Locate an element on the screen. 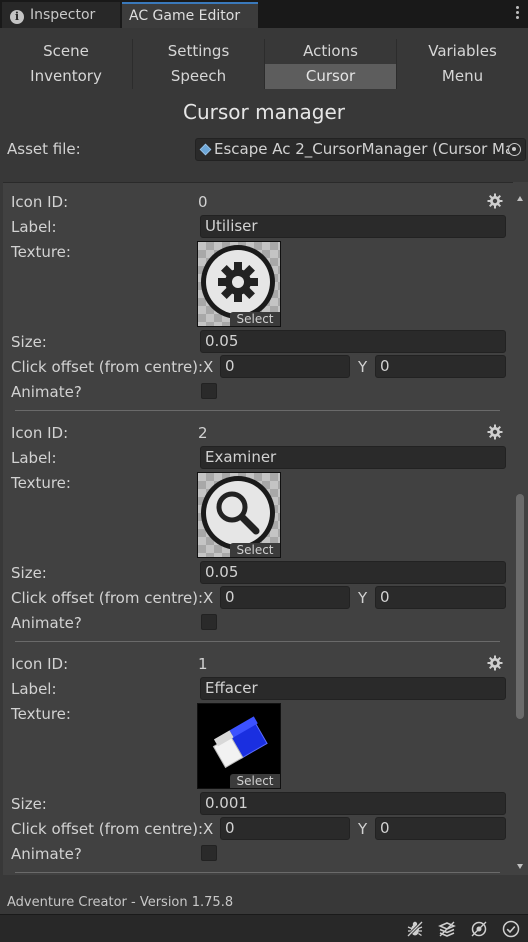 The height and width of the screenshot is (942, 528). tab-ac-game-editor: AC Game Editor is located at coordinates (190, 15).